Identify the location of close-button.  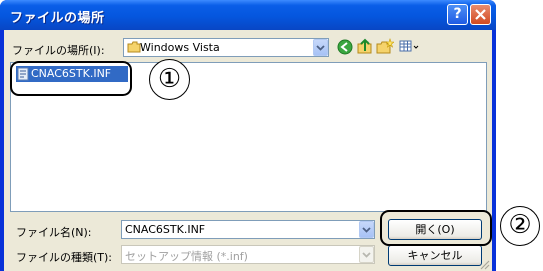
(480, 14).